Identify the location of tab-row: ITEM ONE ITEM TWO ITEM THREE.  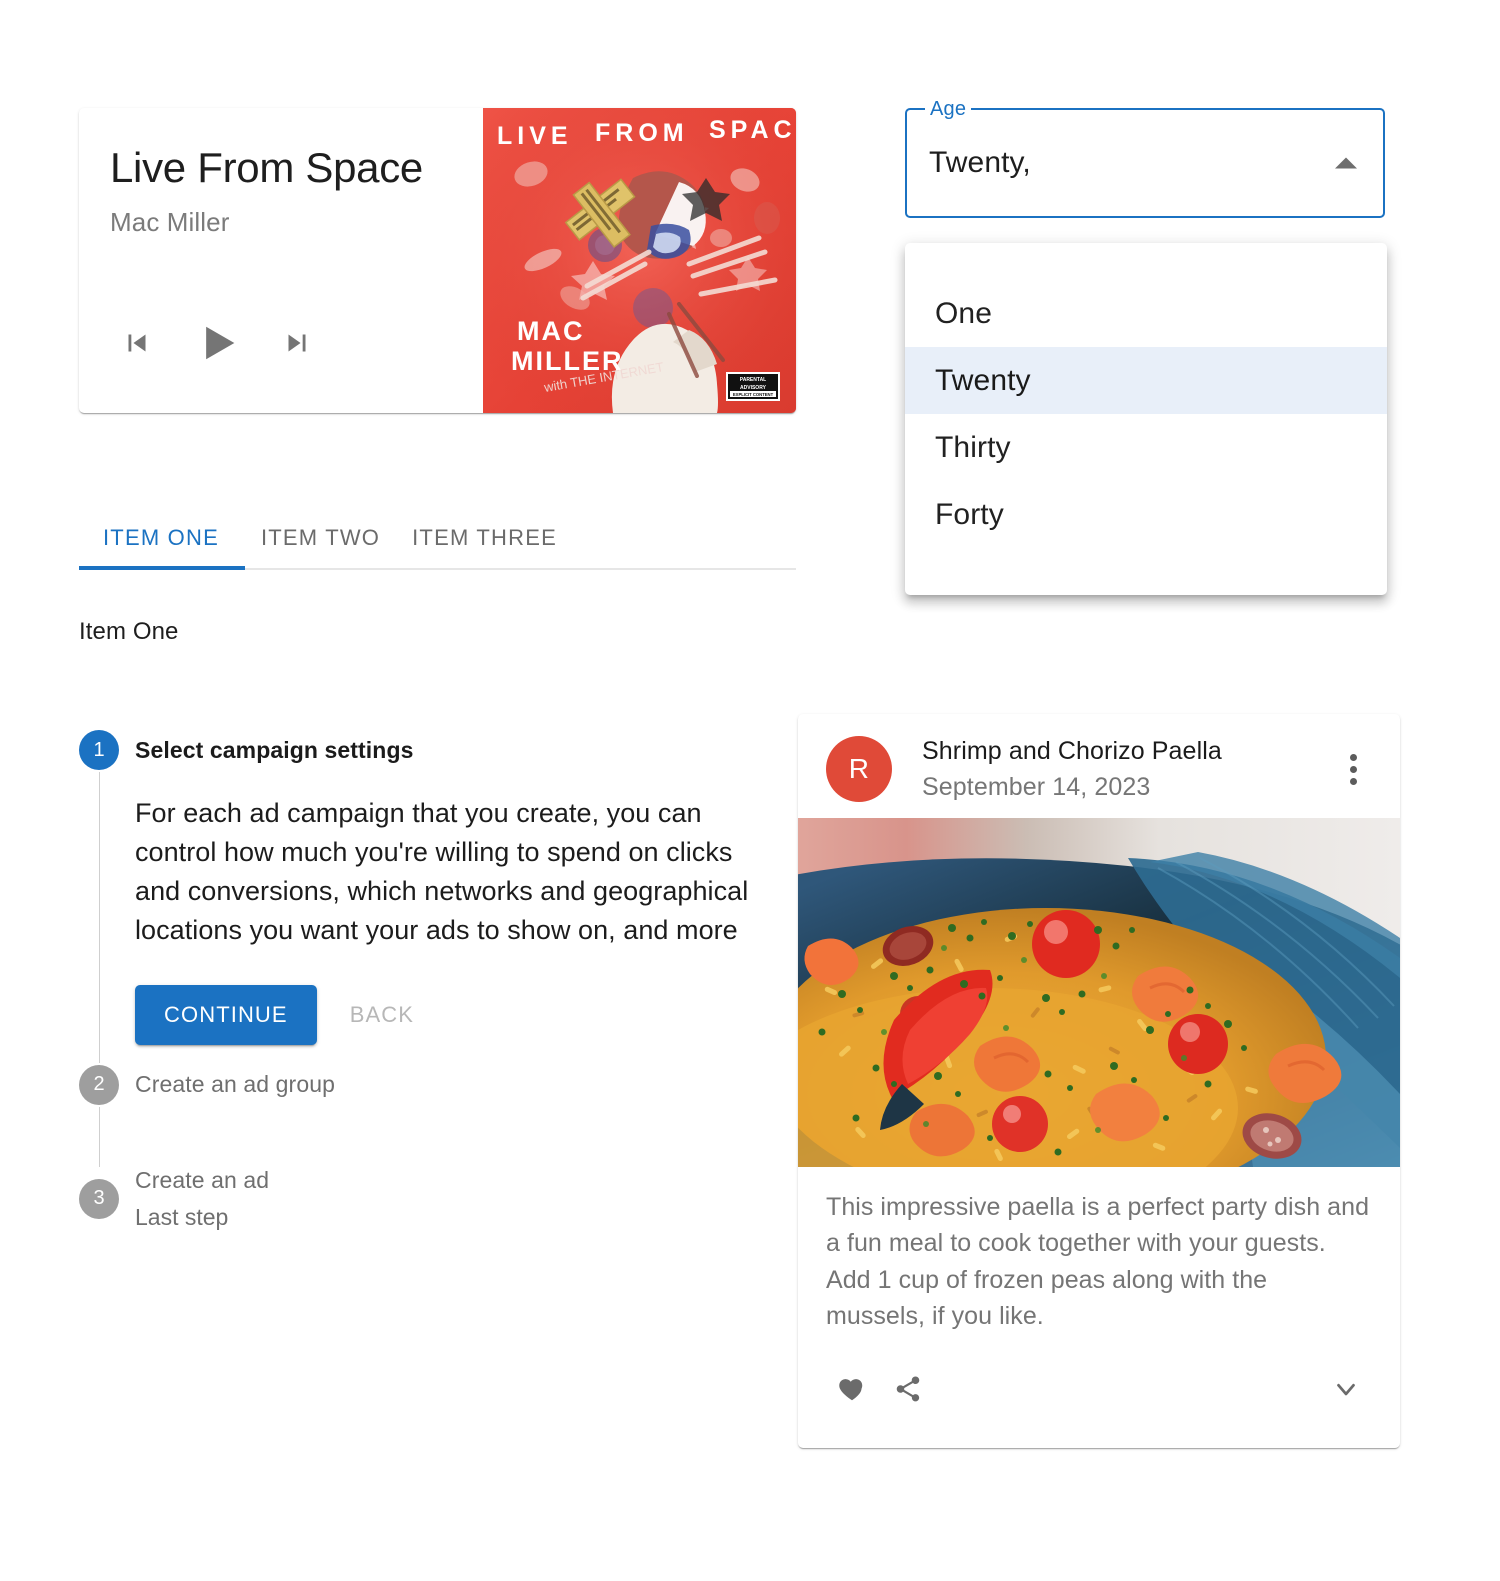
(437, 539).